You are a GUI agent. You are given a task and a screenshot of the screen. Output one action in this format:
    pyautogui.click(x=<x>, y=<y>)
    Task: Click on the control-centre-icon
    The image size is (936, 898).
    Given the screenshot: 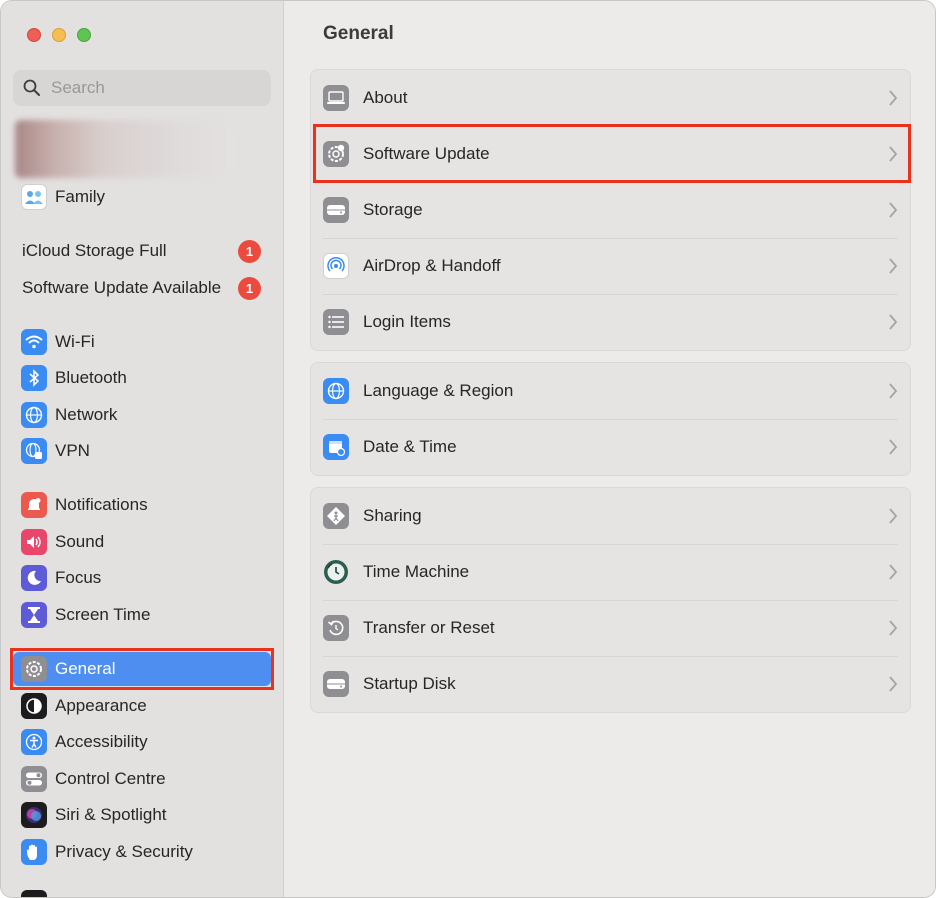 What is the action you would take?
    pyautogui.click(x=34, y=779)
    